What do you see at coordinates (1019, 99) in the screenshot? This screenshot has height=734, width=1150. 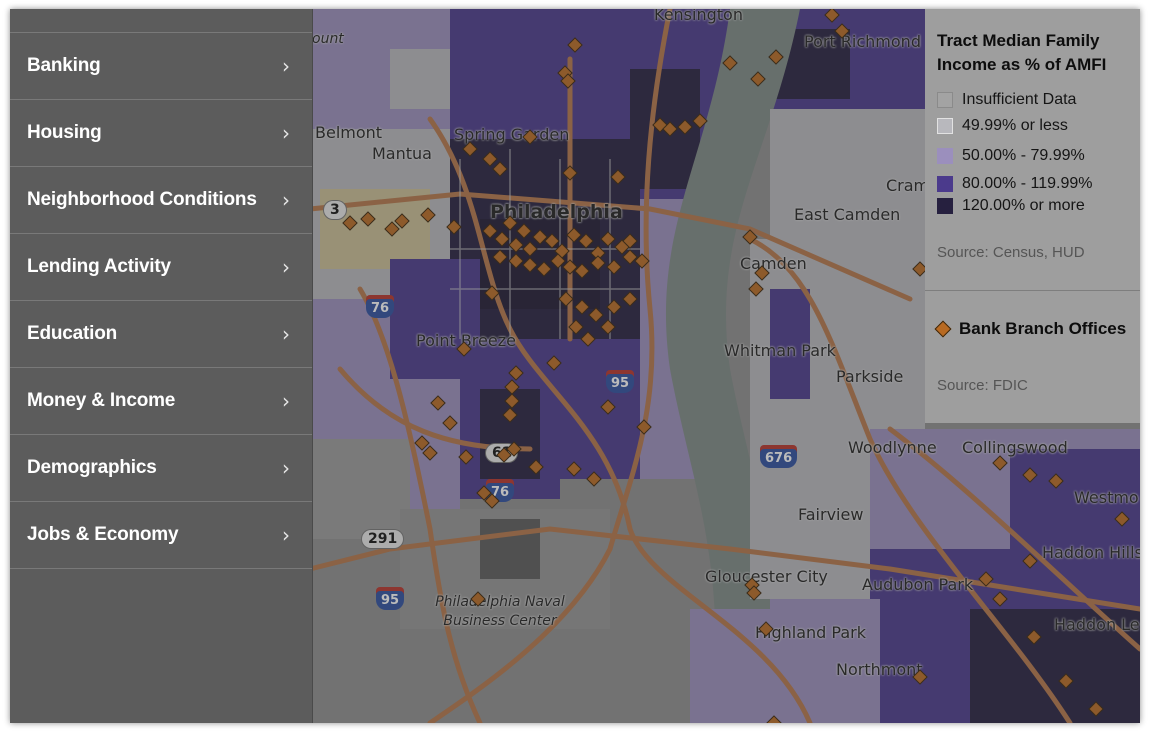 I see `legend-item-label: Insufficient Data` at bounding box center [1019, 99].